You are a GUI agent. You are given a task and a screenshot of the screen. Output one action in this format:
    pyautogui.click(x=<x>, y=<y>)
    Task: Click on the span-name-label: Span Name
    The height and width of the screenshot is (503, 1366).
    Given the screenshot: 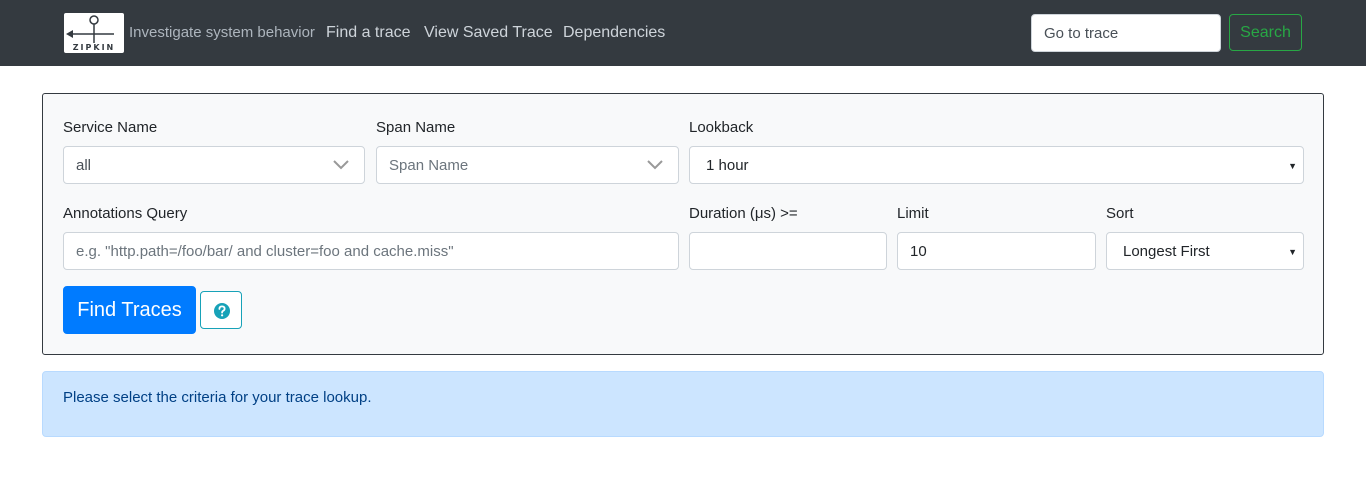 What is the action you would take?
    pyautogui.click(x=416, y=127)
    